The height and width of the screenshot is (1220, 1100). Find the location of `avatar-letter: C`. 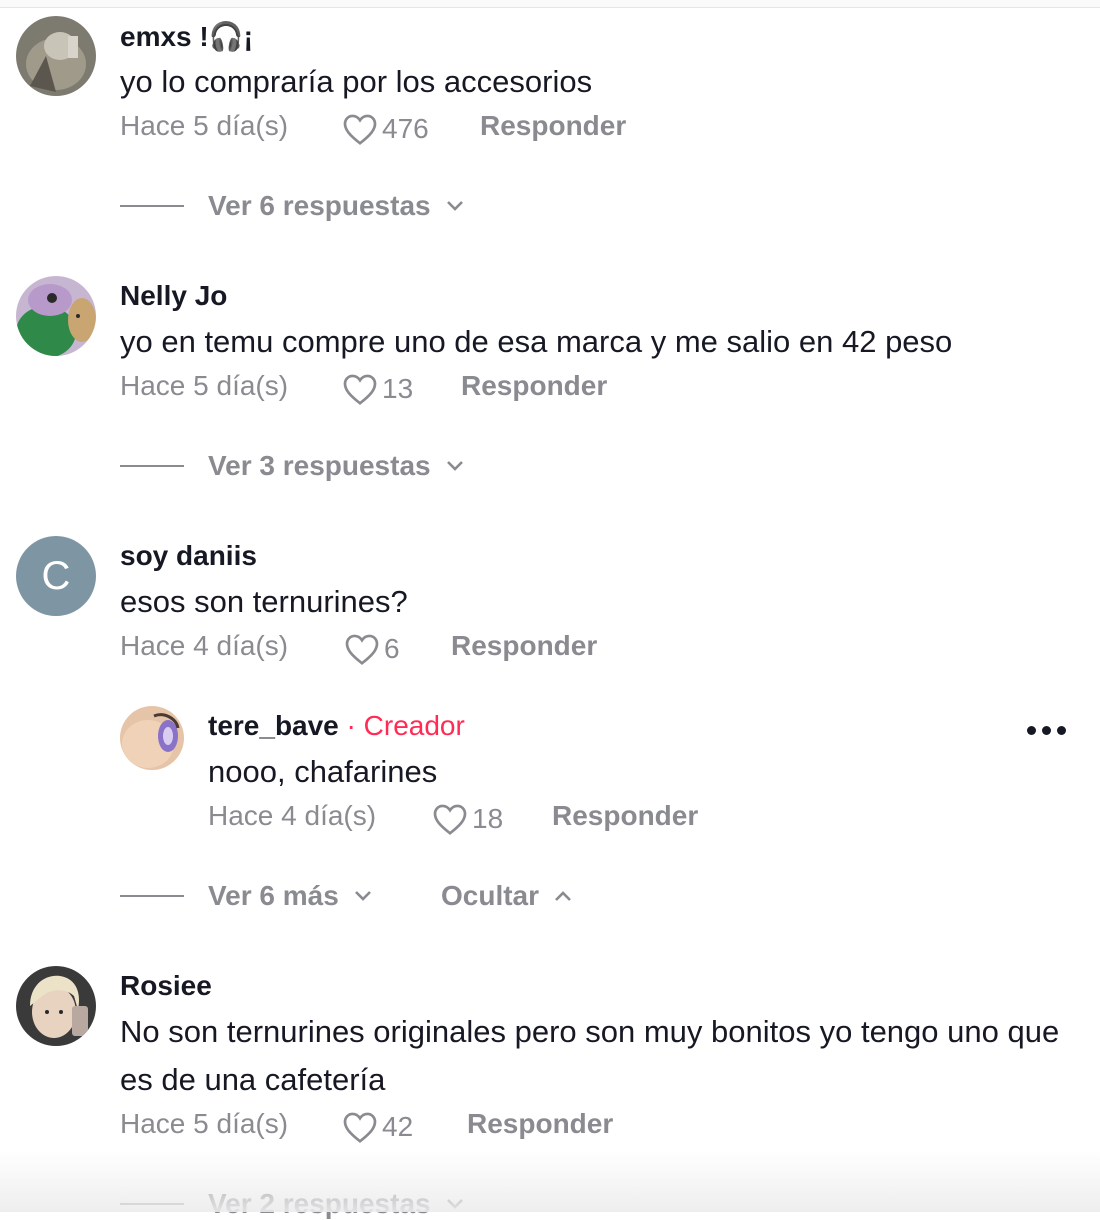

avatar-letter: C is located at coordinates (56, 575).